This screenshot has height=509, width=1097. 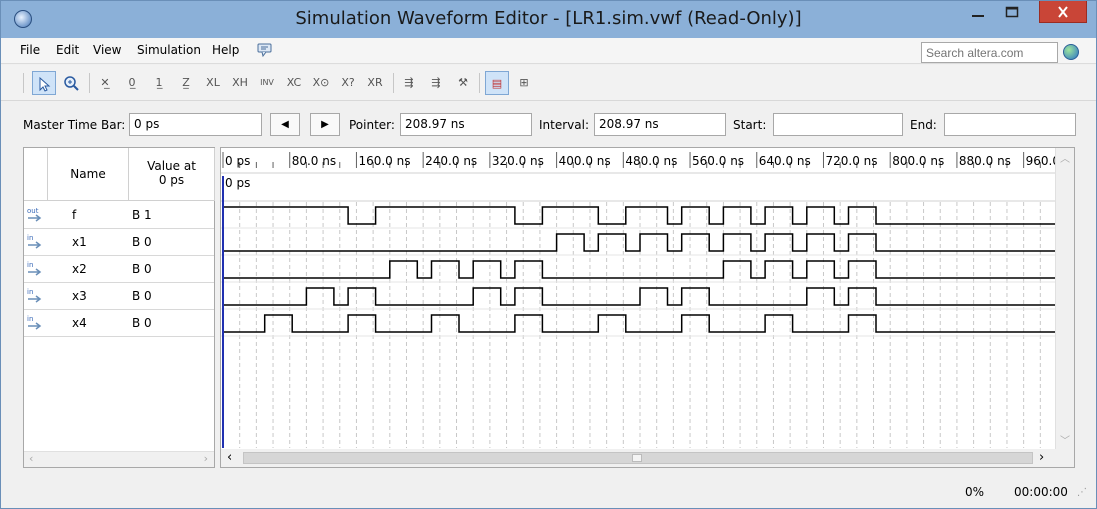 I want to click on end-input, so click(x=1010, y=124).